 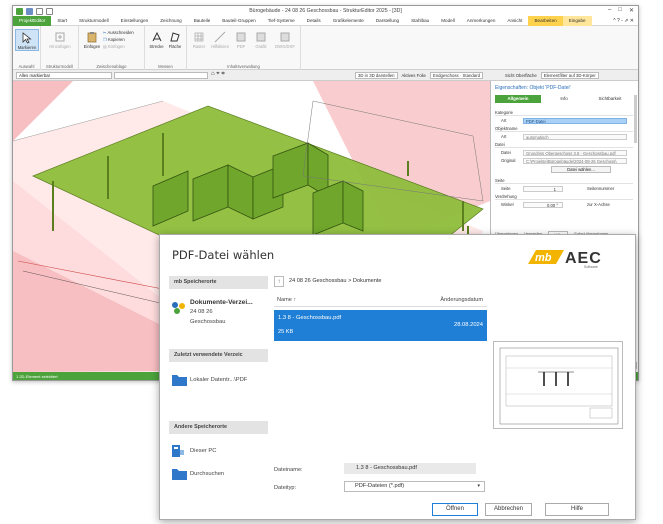 What do you see at coordinates (59, 66) in the screenshot?
I see `group-label: Strukturmodell` at bounding box center [59, 66].